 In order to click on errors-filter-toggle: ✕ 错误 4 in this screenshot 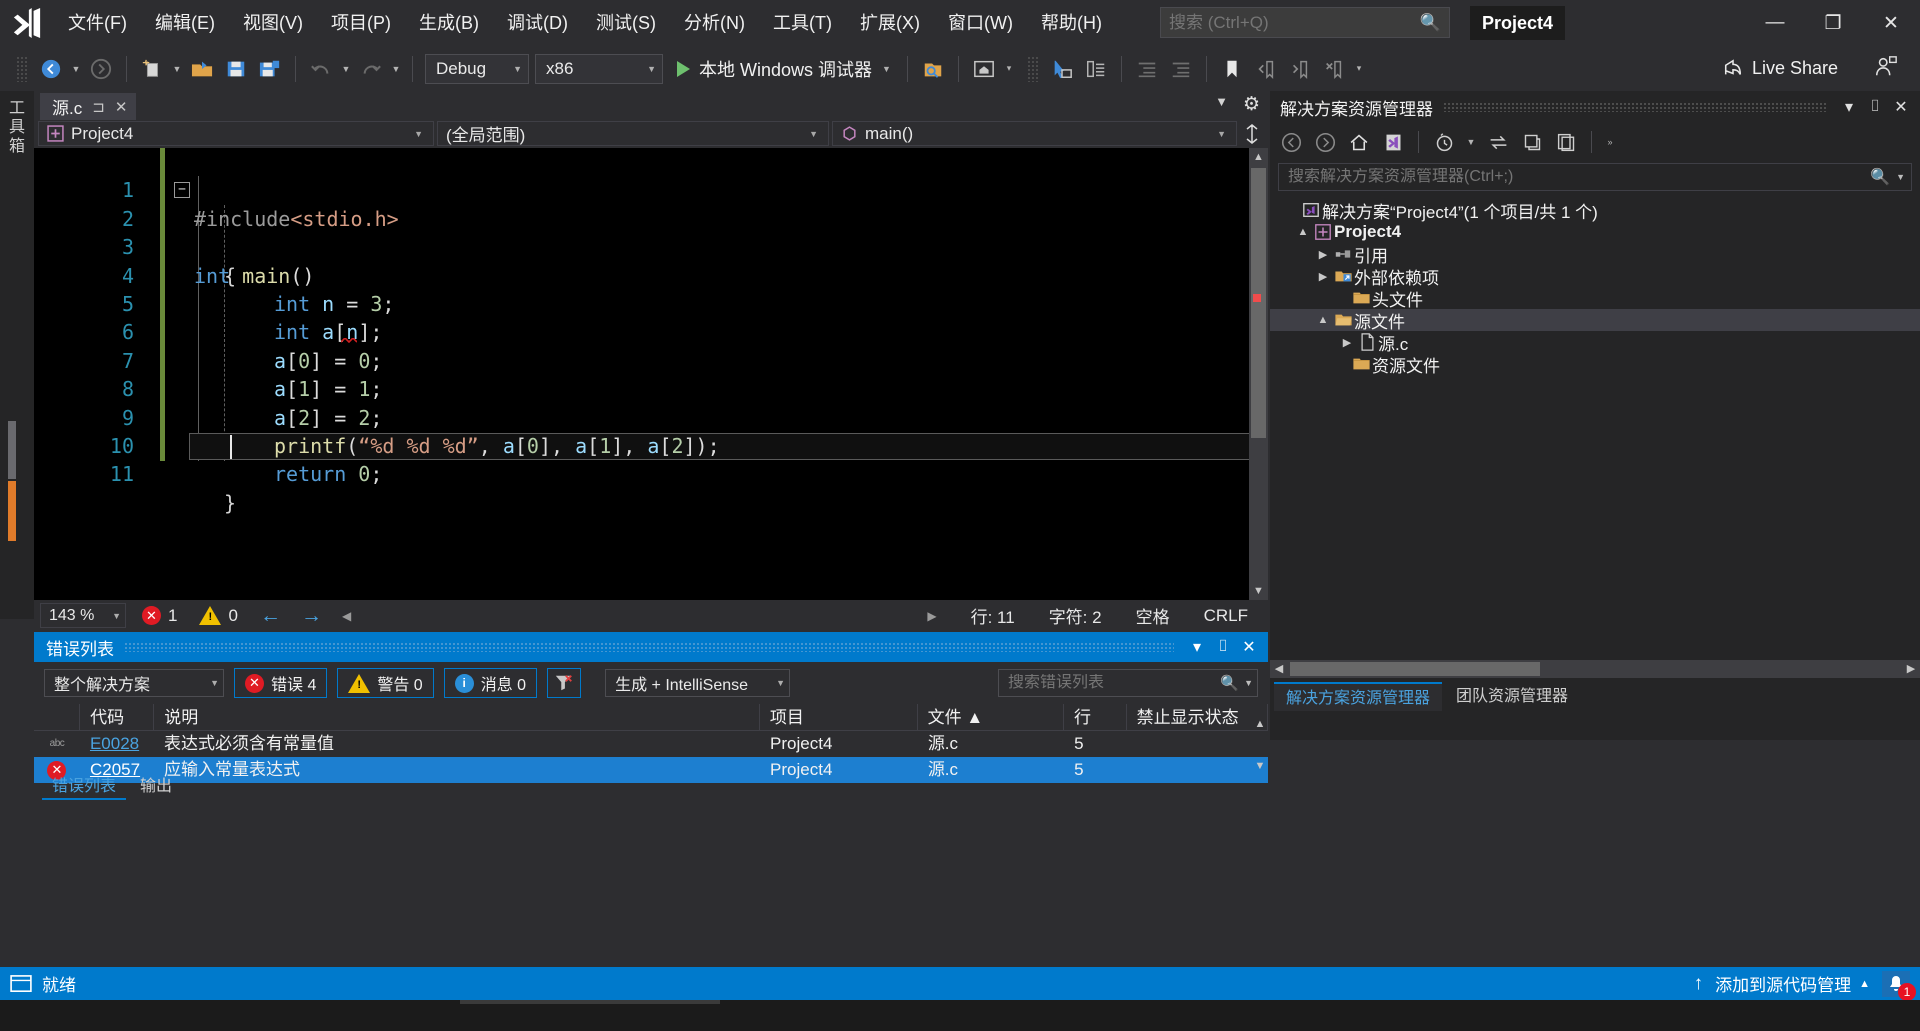, I will do `click(281, 683)`.